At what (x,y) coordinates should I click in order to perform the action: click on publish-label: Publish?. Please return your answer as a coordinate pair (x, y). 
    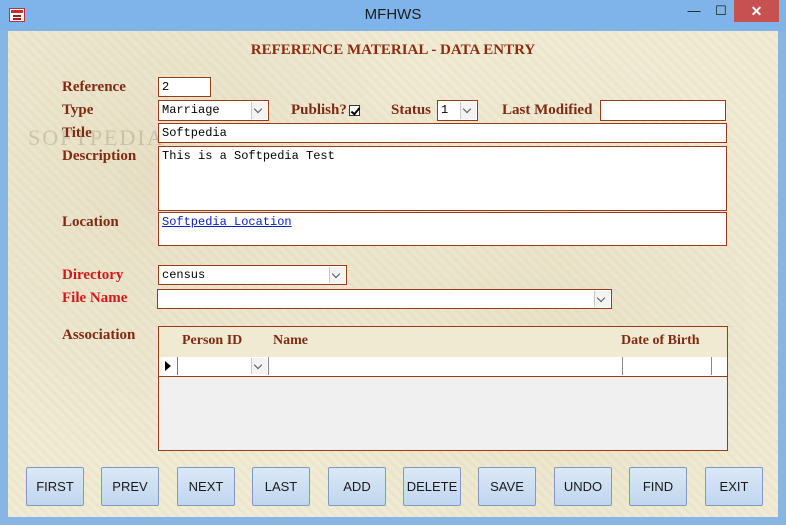
    Looking at the image, I should click on (319, 110).